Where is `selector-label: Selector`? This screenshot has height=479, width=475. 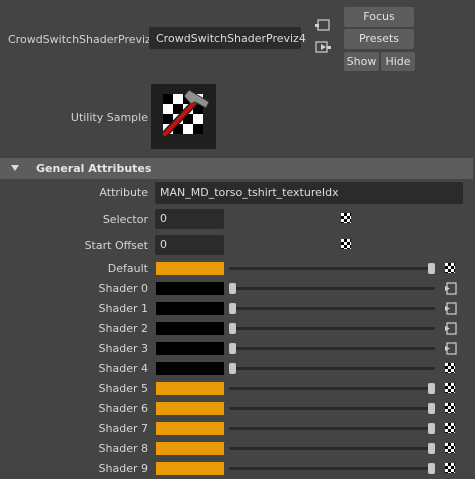
selector-label: Selector is located at coordinates (125, 219).